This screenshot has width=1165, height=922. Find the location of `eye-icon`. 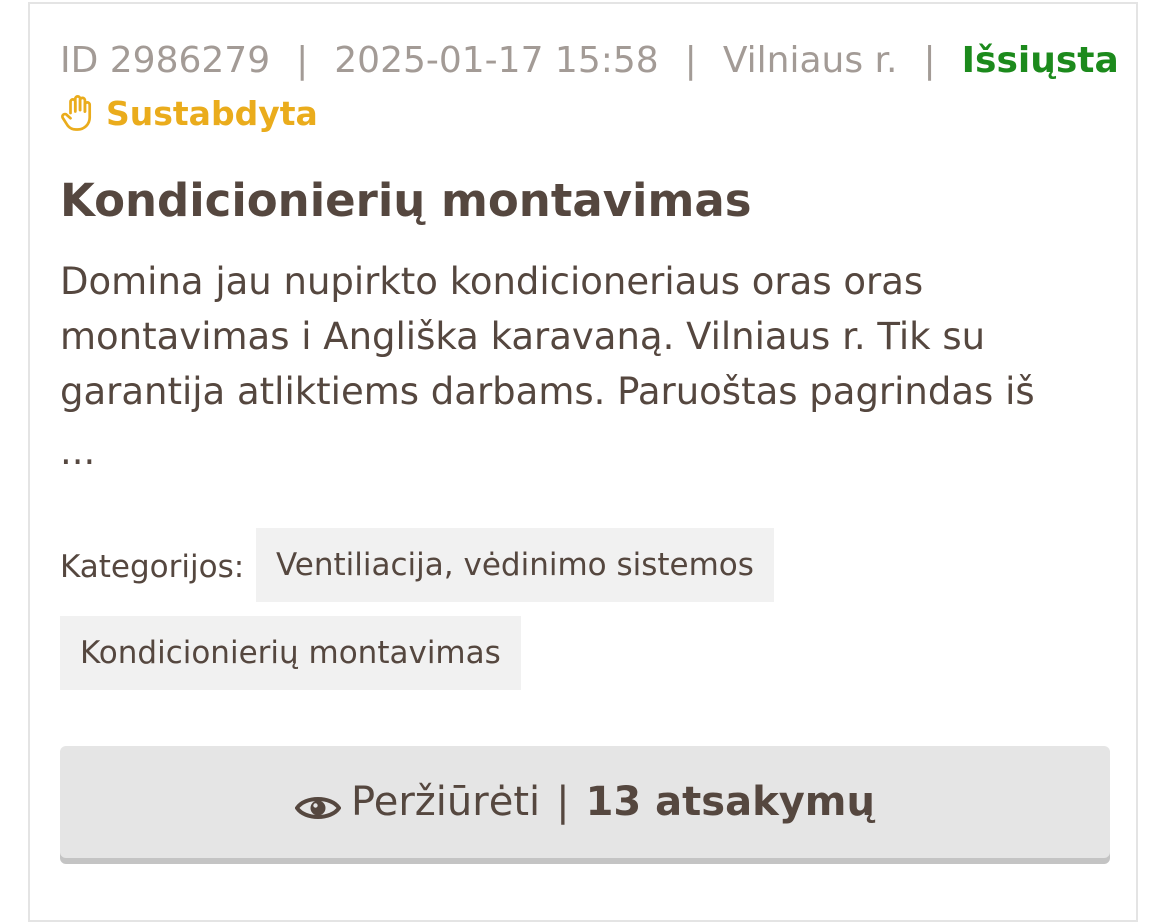

eye-icon is located at coordinates (318, 803).